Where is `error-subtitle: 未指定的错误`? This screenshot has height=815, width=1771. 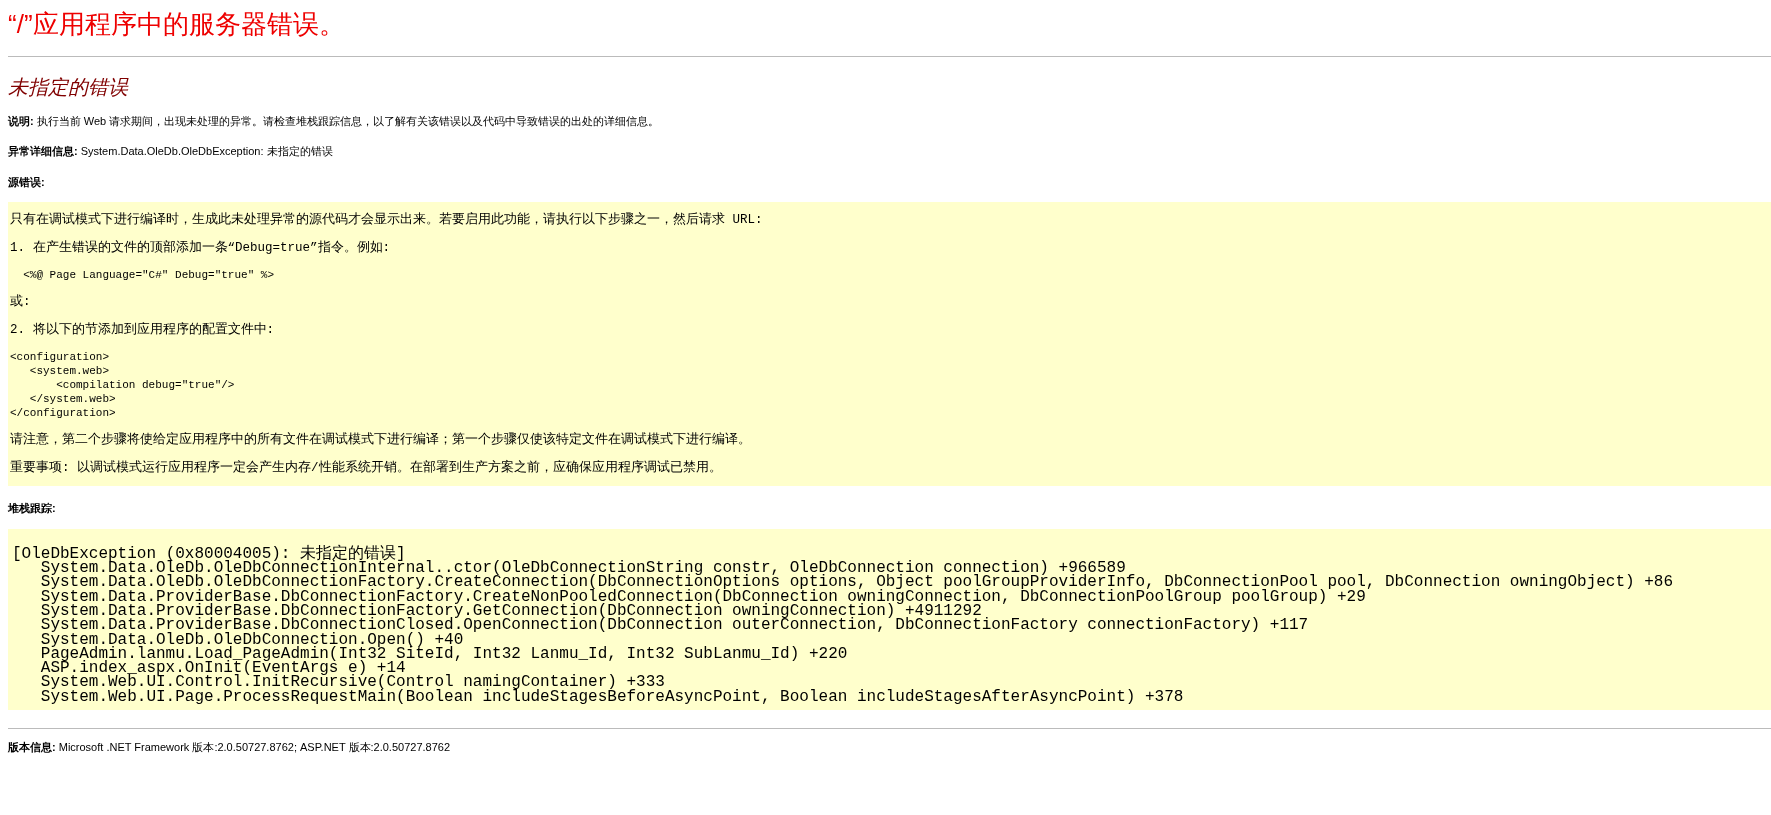 error-subtitle: 未指定的错误 is located at coordinates (69, 86).